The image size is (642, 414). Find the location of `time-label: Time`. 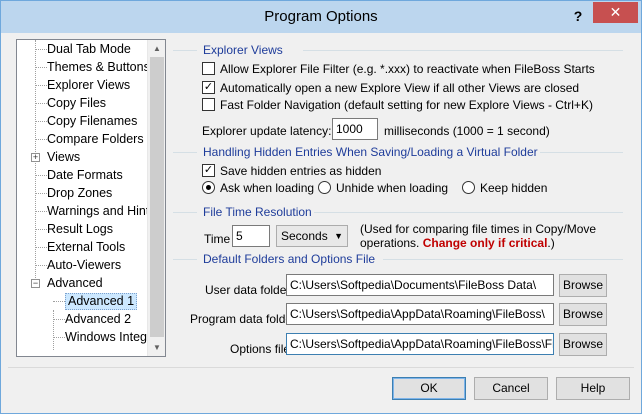

time-label: Time is located at coordinates (217, 239).